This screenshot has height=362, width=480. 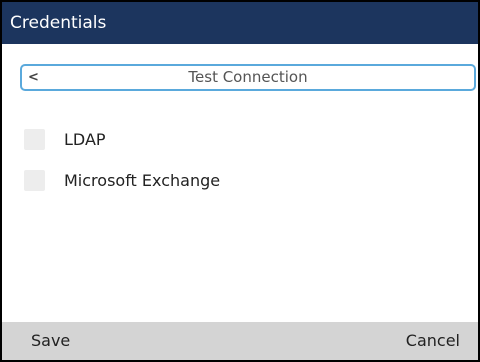 I want to click on test-connection-label: Test Connection, so click(x=248, y=77).